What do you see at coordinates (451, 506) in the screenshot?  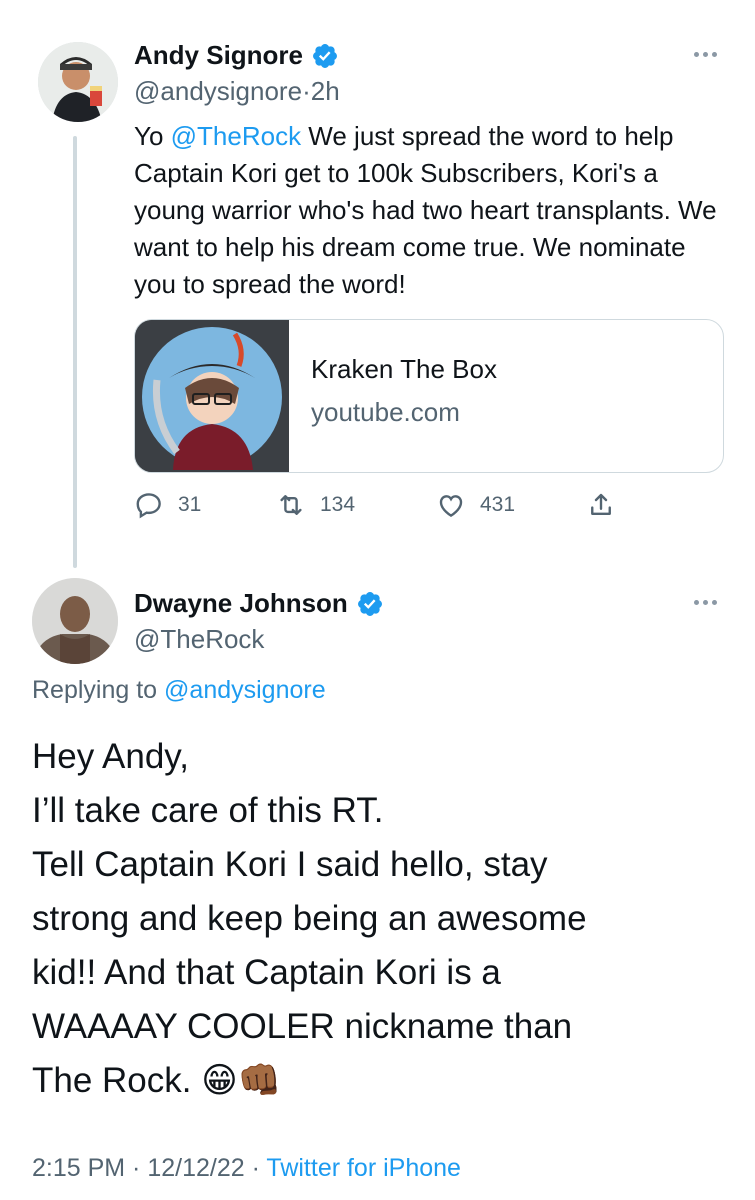 I see `heart-icon` at bounding box center [451, 506].